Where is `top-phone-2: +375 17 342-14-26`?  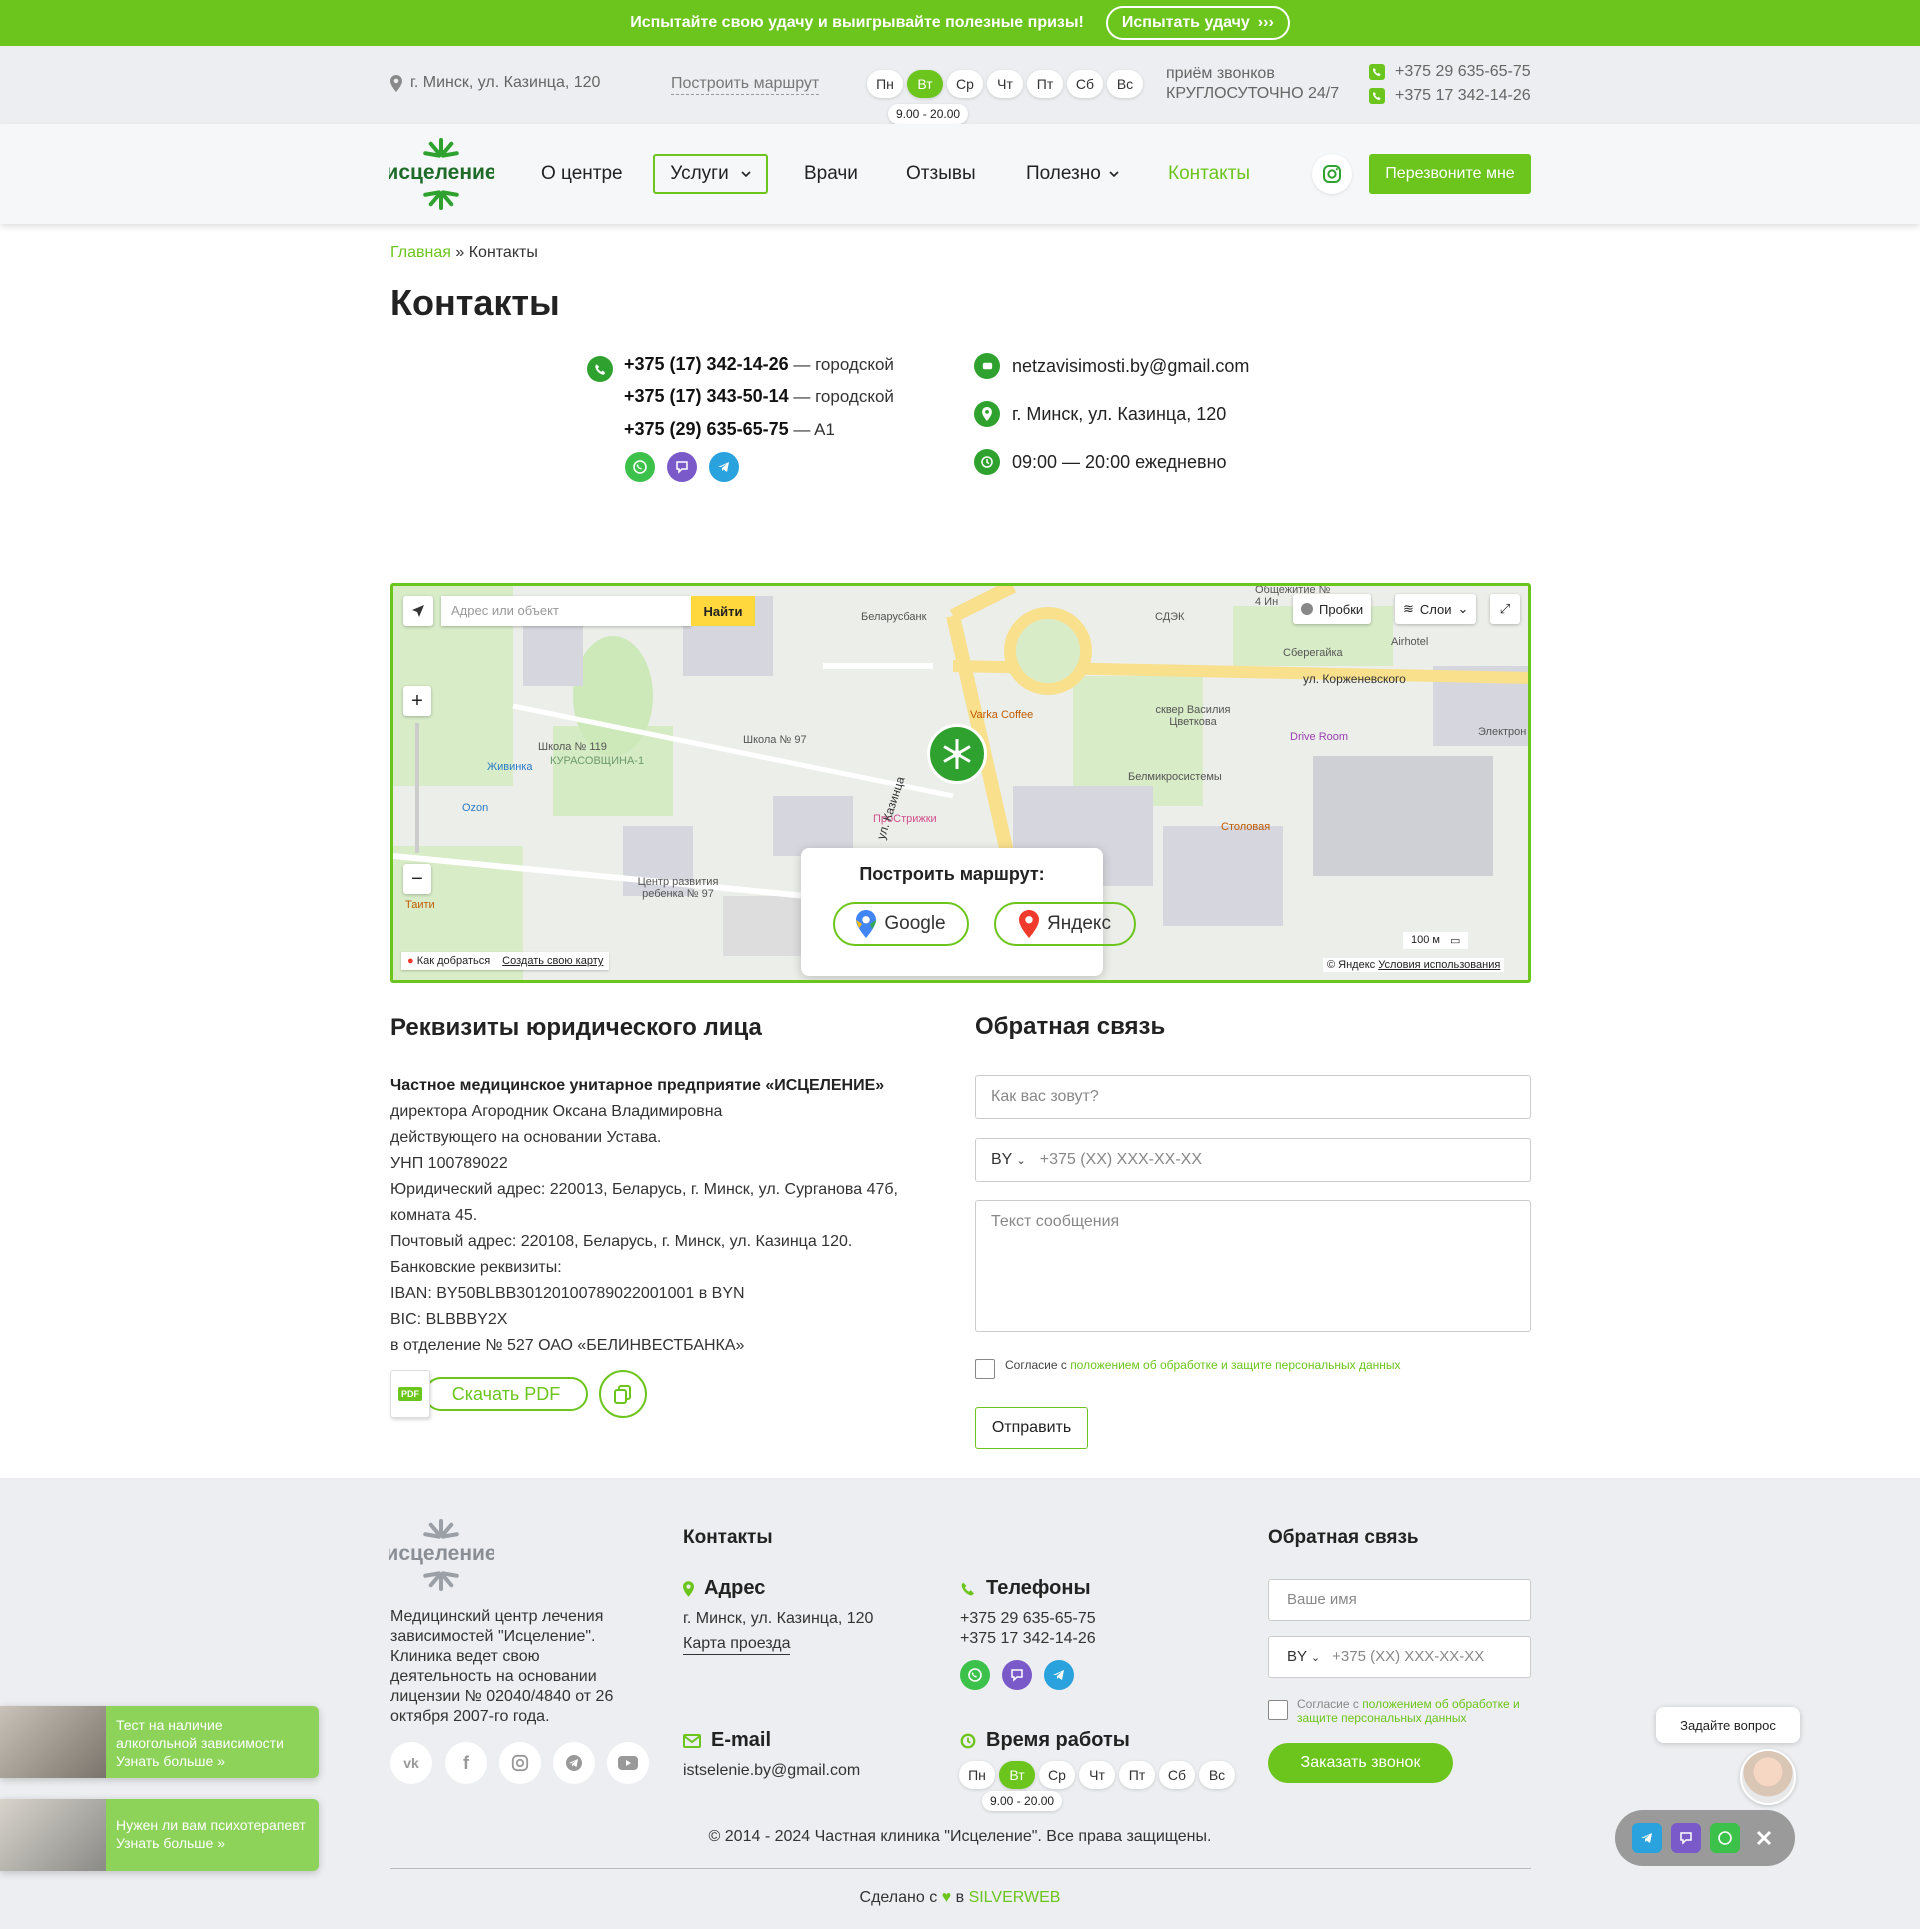 top-phone-2: +375 17 342-14-26 is located at coordinates (1463, 96).